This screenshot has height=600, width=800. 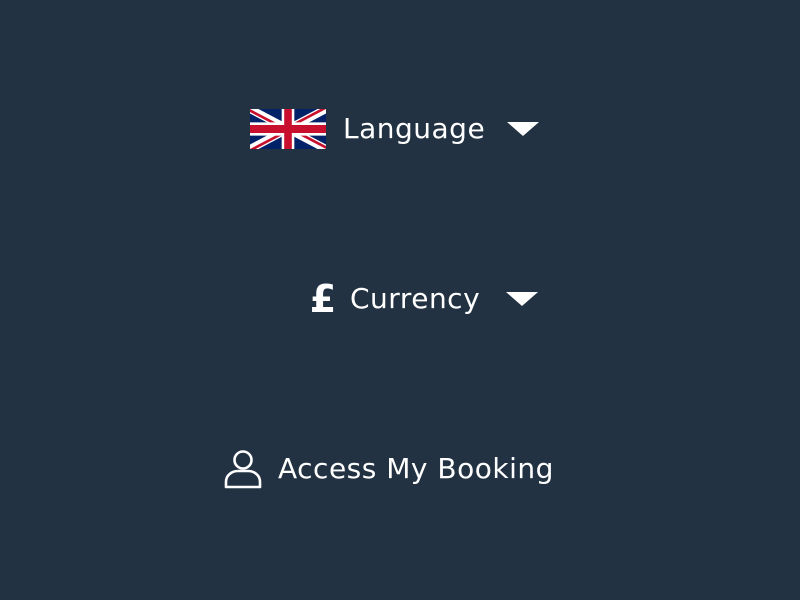 What do you see at coordinates (243, 469) in the screenshot?
I see `user-icon` at bounding box center [243, 469].